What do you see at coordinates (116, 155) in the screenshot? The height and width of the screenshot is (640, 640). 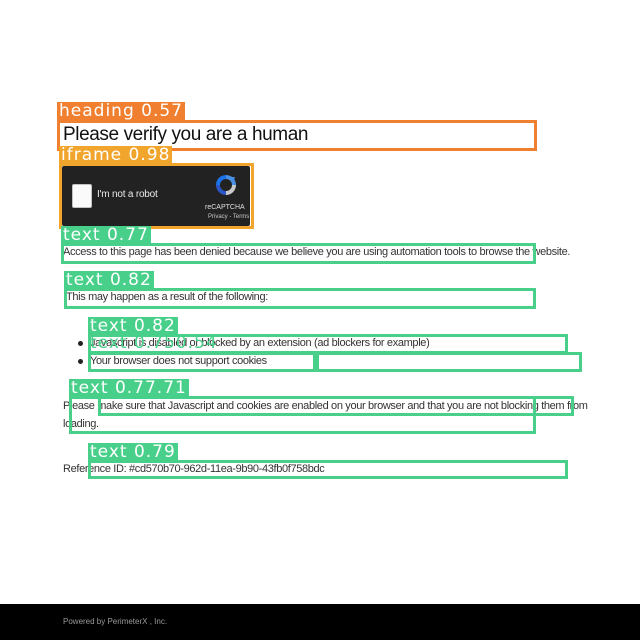 I see `iframe-detection-label: iframe 0.98` at bounding box center [116, 155].